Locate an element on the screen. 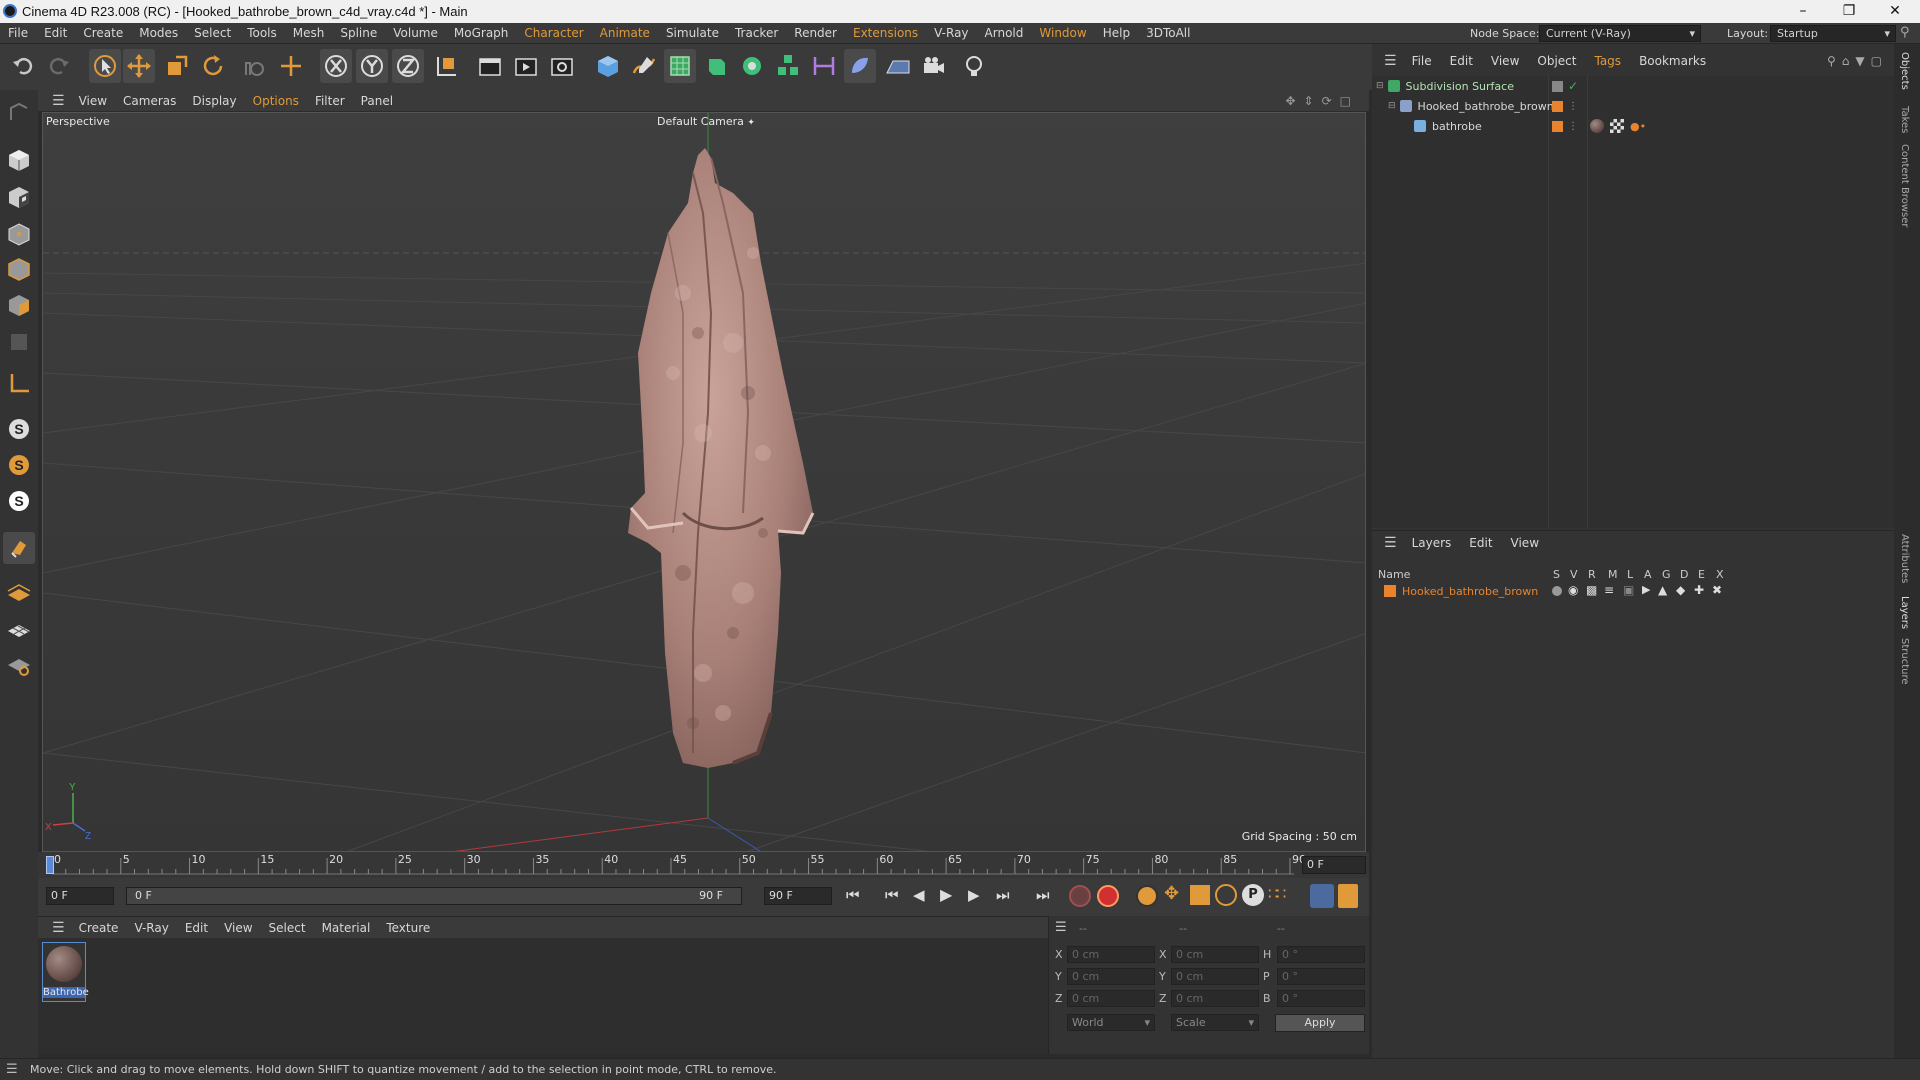 The width and height of the screenshot is (1920, 1080). render-picture-viewer-icon is located at coordinates (526, 66).